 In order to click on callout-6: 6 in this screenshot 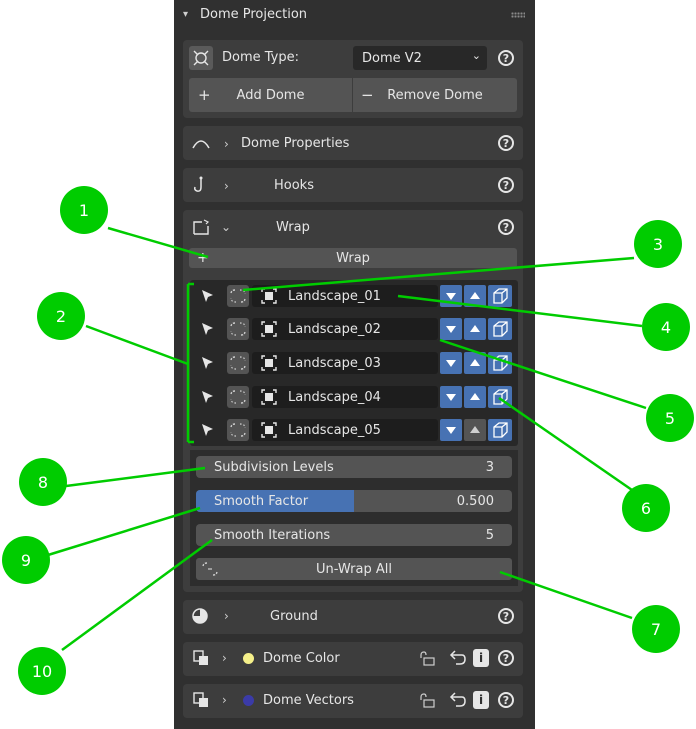, I will do `click(646, 508)`.